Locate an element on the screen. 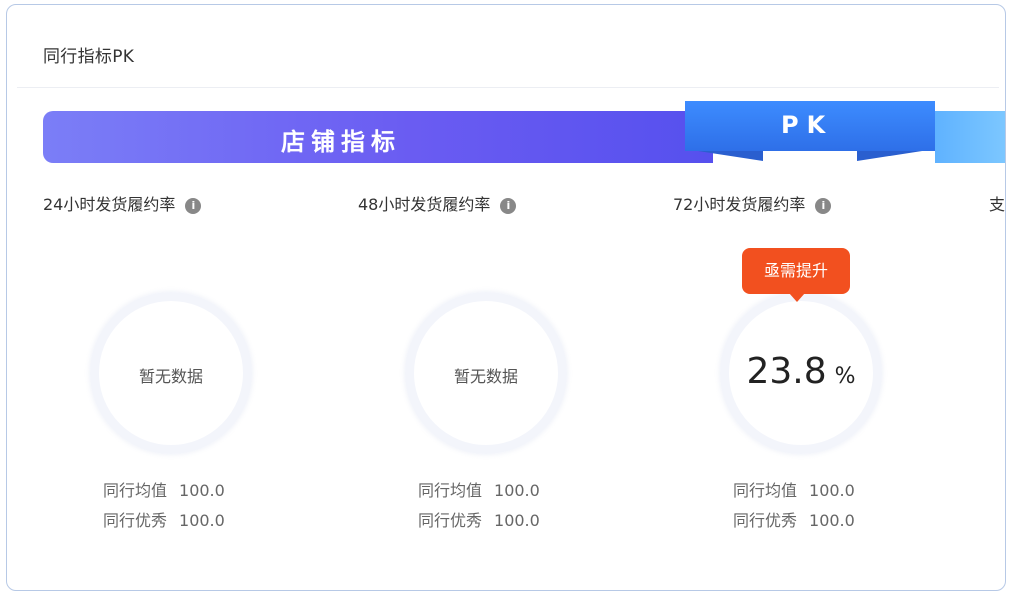 This screenshot has width=1016, height=599. pk-flag: PK is located at coordinates (810, 126).